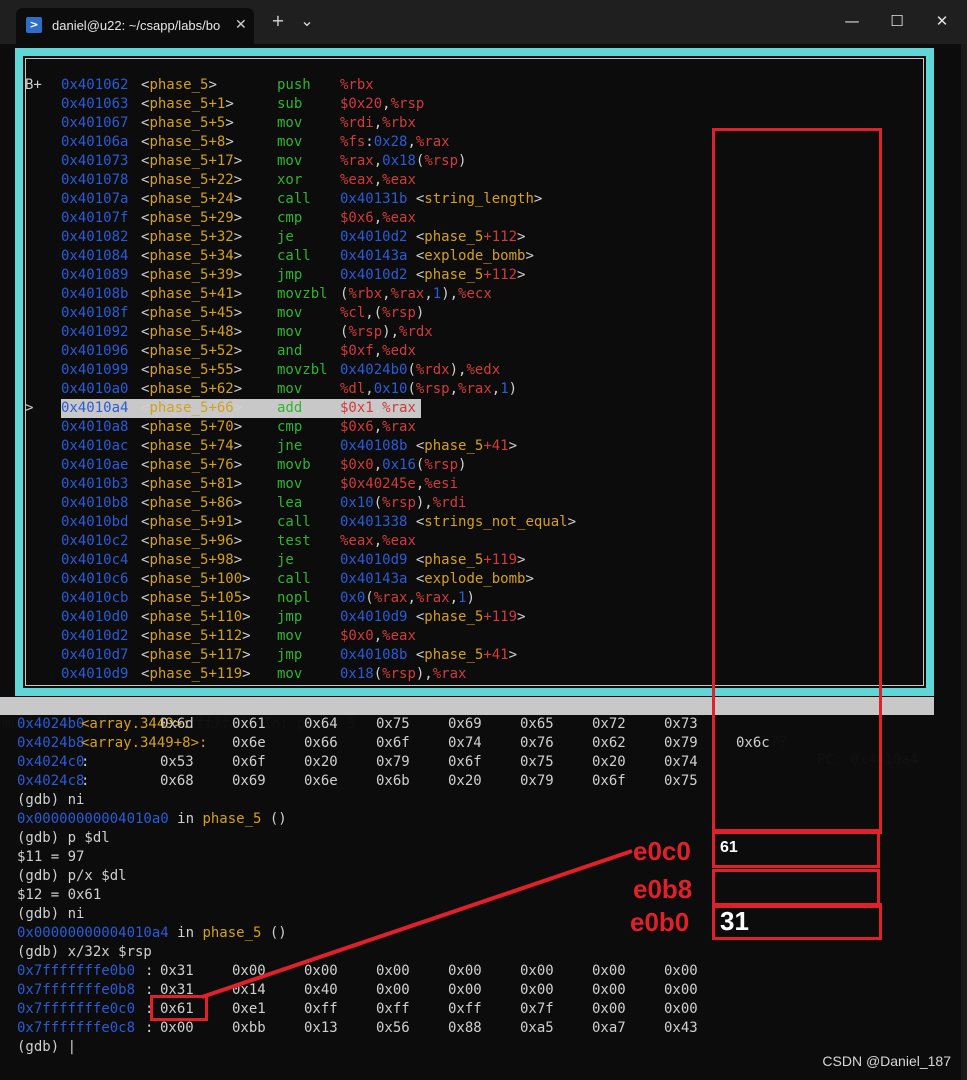  Describe the element at coordinates (886, 1061) in the screenshot. I see `watermark: CSDN @Daniel_187` at that location.